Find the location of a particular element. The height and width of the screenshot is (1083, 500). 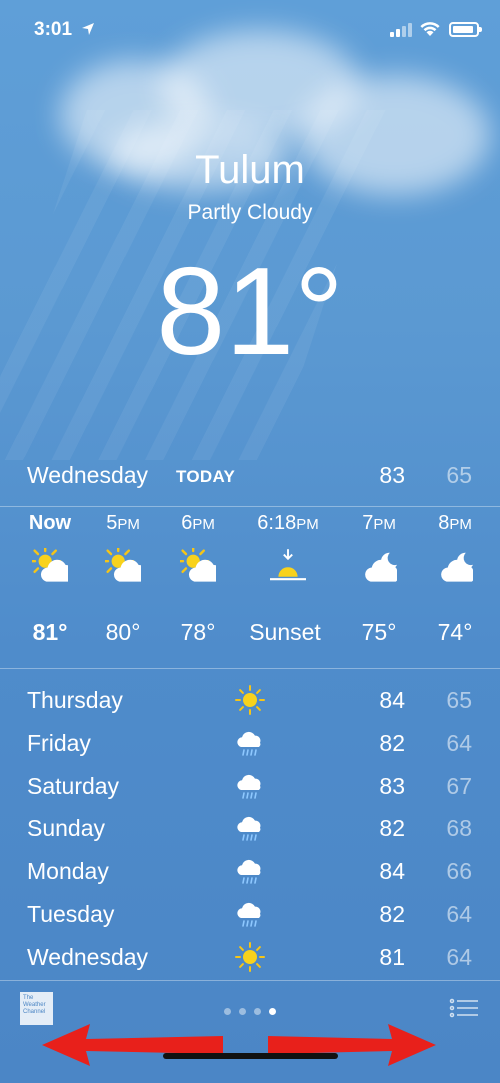

today-summary: Wednesday TODAY 83 65 is located at coordinates (250, 475).